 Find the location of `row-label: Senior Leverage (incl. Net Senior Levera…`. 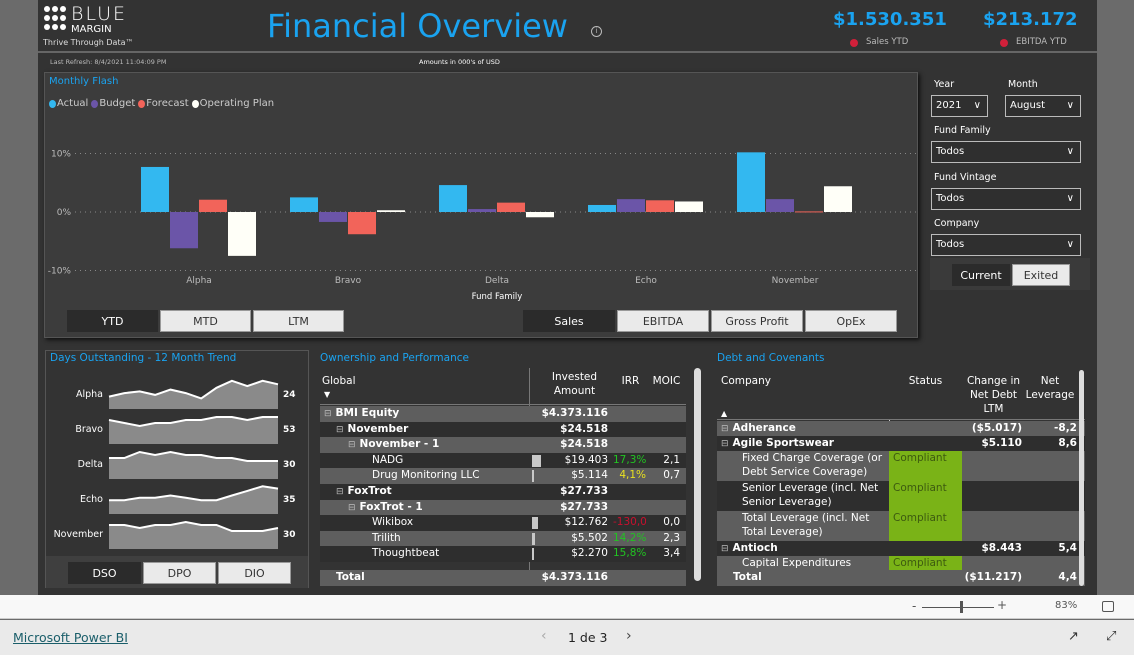

row-label: Senior Leverage (incl. Net Senior Levera… is located at coordinates (810, 495).